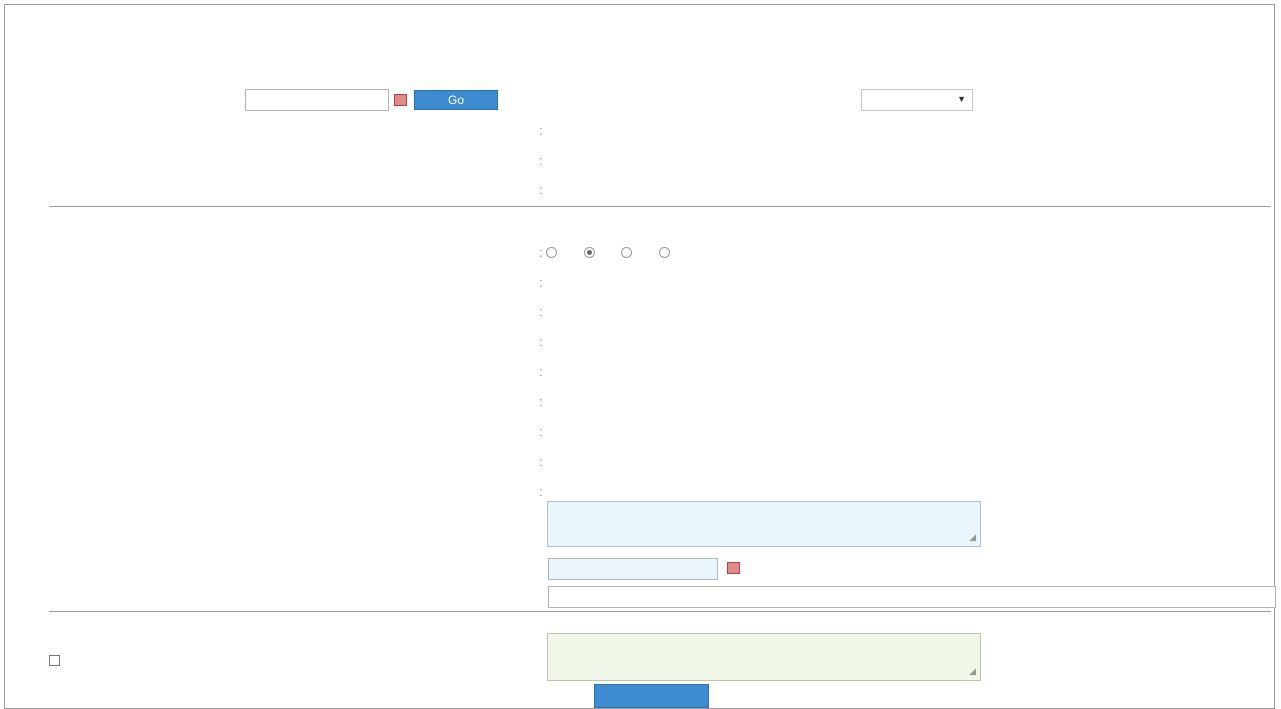 This screenshot has width=1281, height=709. I want to click on dispatch-input, so click(912, 597).